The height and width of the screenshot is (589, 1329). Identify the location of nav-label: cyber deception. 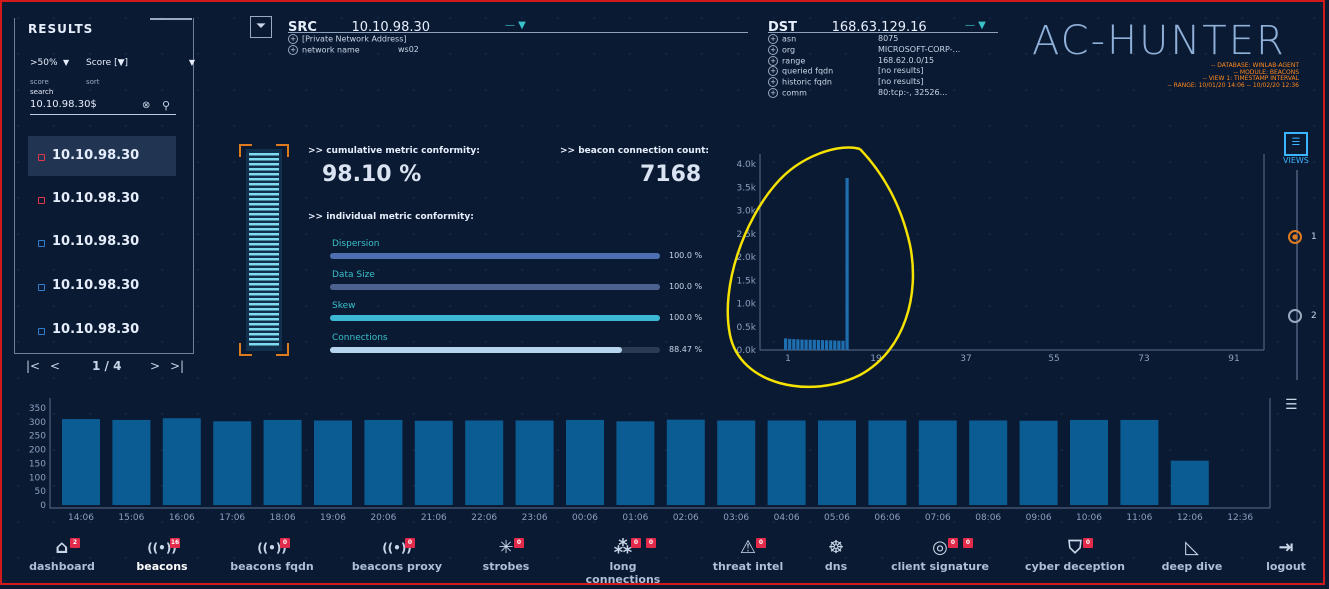
(1075, 566).